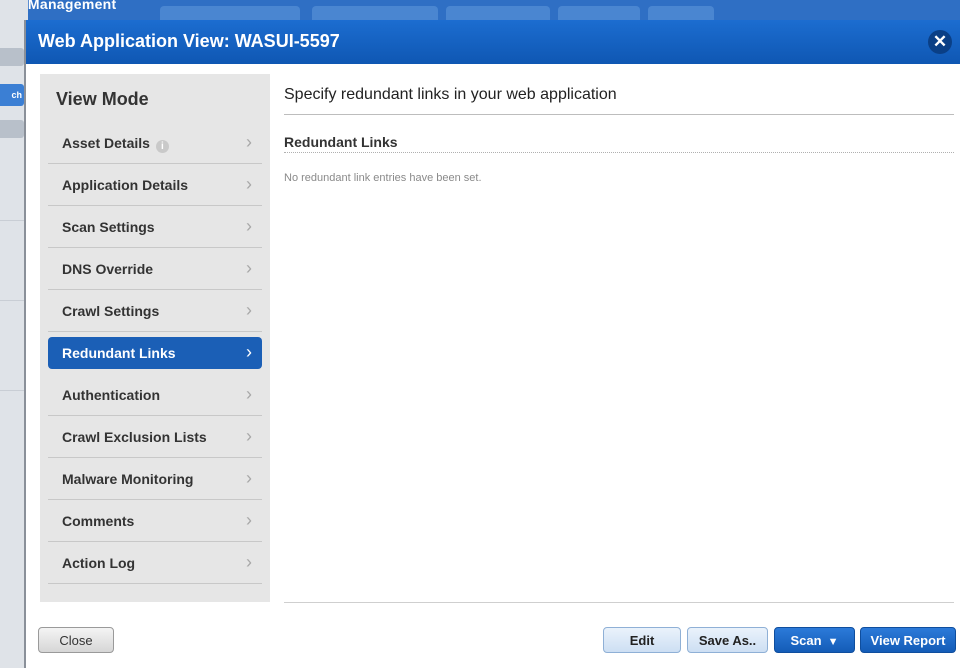  I want to click on sidebar-item-label: Redundant Links, so click(119, 353).